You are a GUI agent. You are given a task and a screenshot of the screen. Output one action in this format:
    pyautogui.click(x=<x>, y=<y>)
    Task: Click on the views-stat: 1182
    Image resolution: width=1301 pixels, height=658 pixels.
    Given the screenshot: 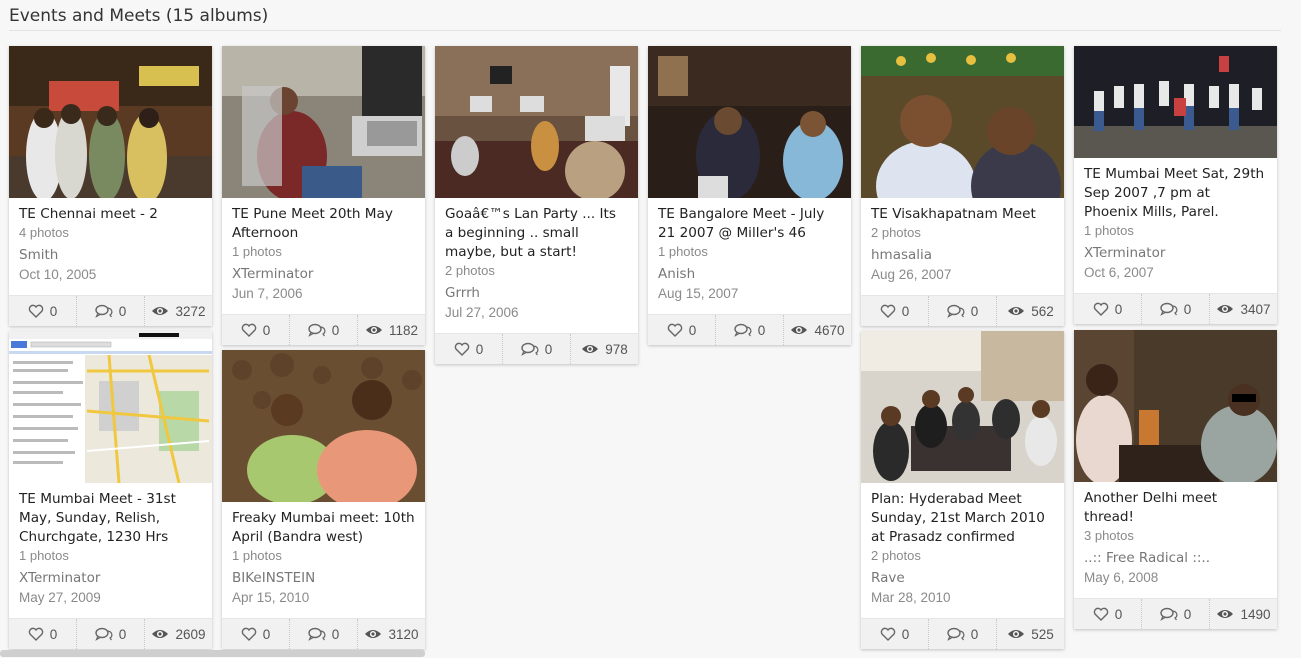 What is the action you would take?
    pyautogui.click(x=391, y=330)
    